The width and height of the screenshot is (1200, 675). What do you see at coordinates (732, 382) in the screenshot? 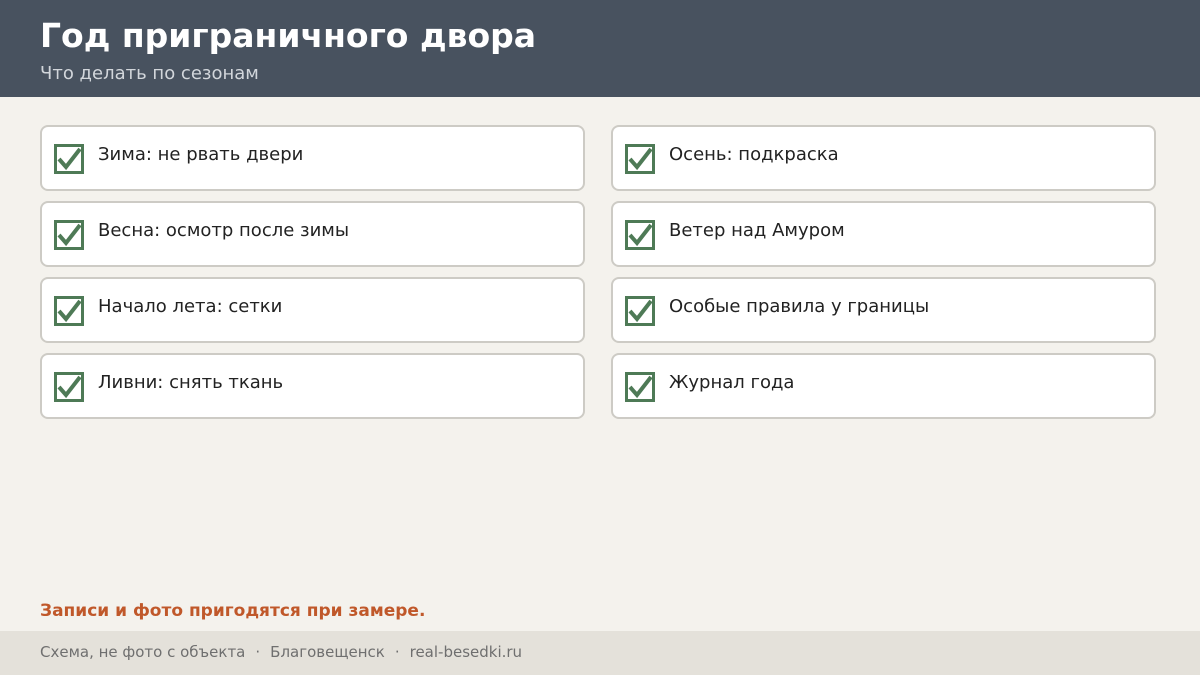
I see `checklist-item-label: Журнал года` at bounding box center [732, 382].